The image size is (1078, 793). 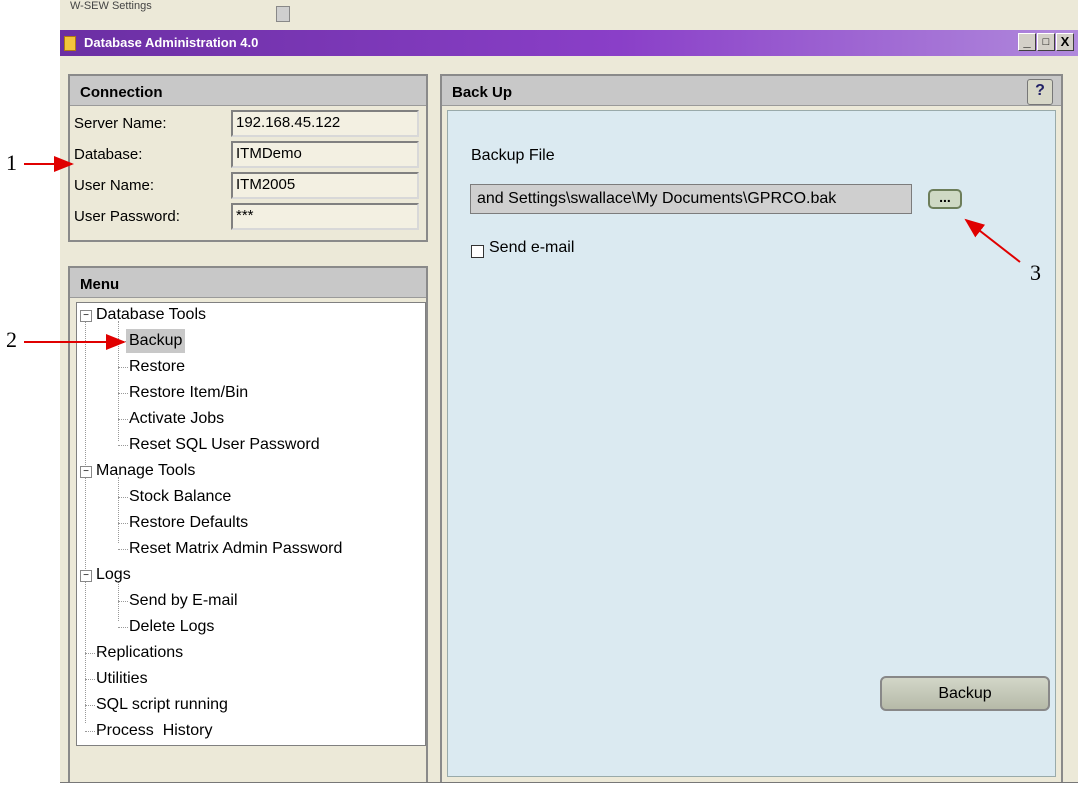 What do you see at coordinates (513, 155) in the screenshot?
I see `backup-file-label: Backup File` at bounding box center [513, 155].